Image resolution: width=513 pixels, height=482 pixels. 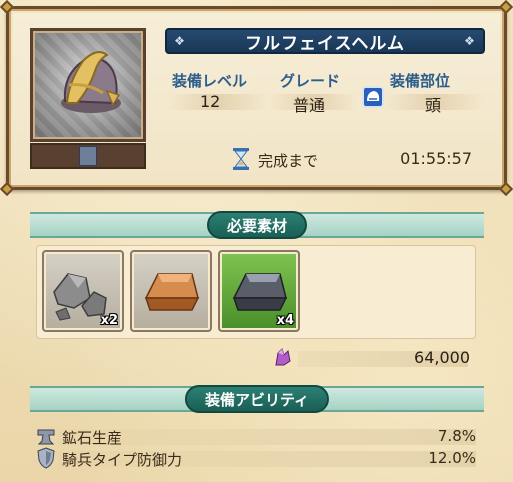 I want to click on materials-section-bar: 必要素材, so click(x=257, y=225).